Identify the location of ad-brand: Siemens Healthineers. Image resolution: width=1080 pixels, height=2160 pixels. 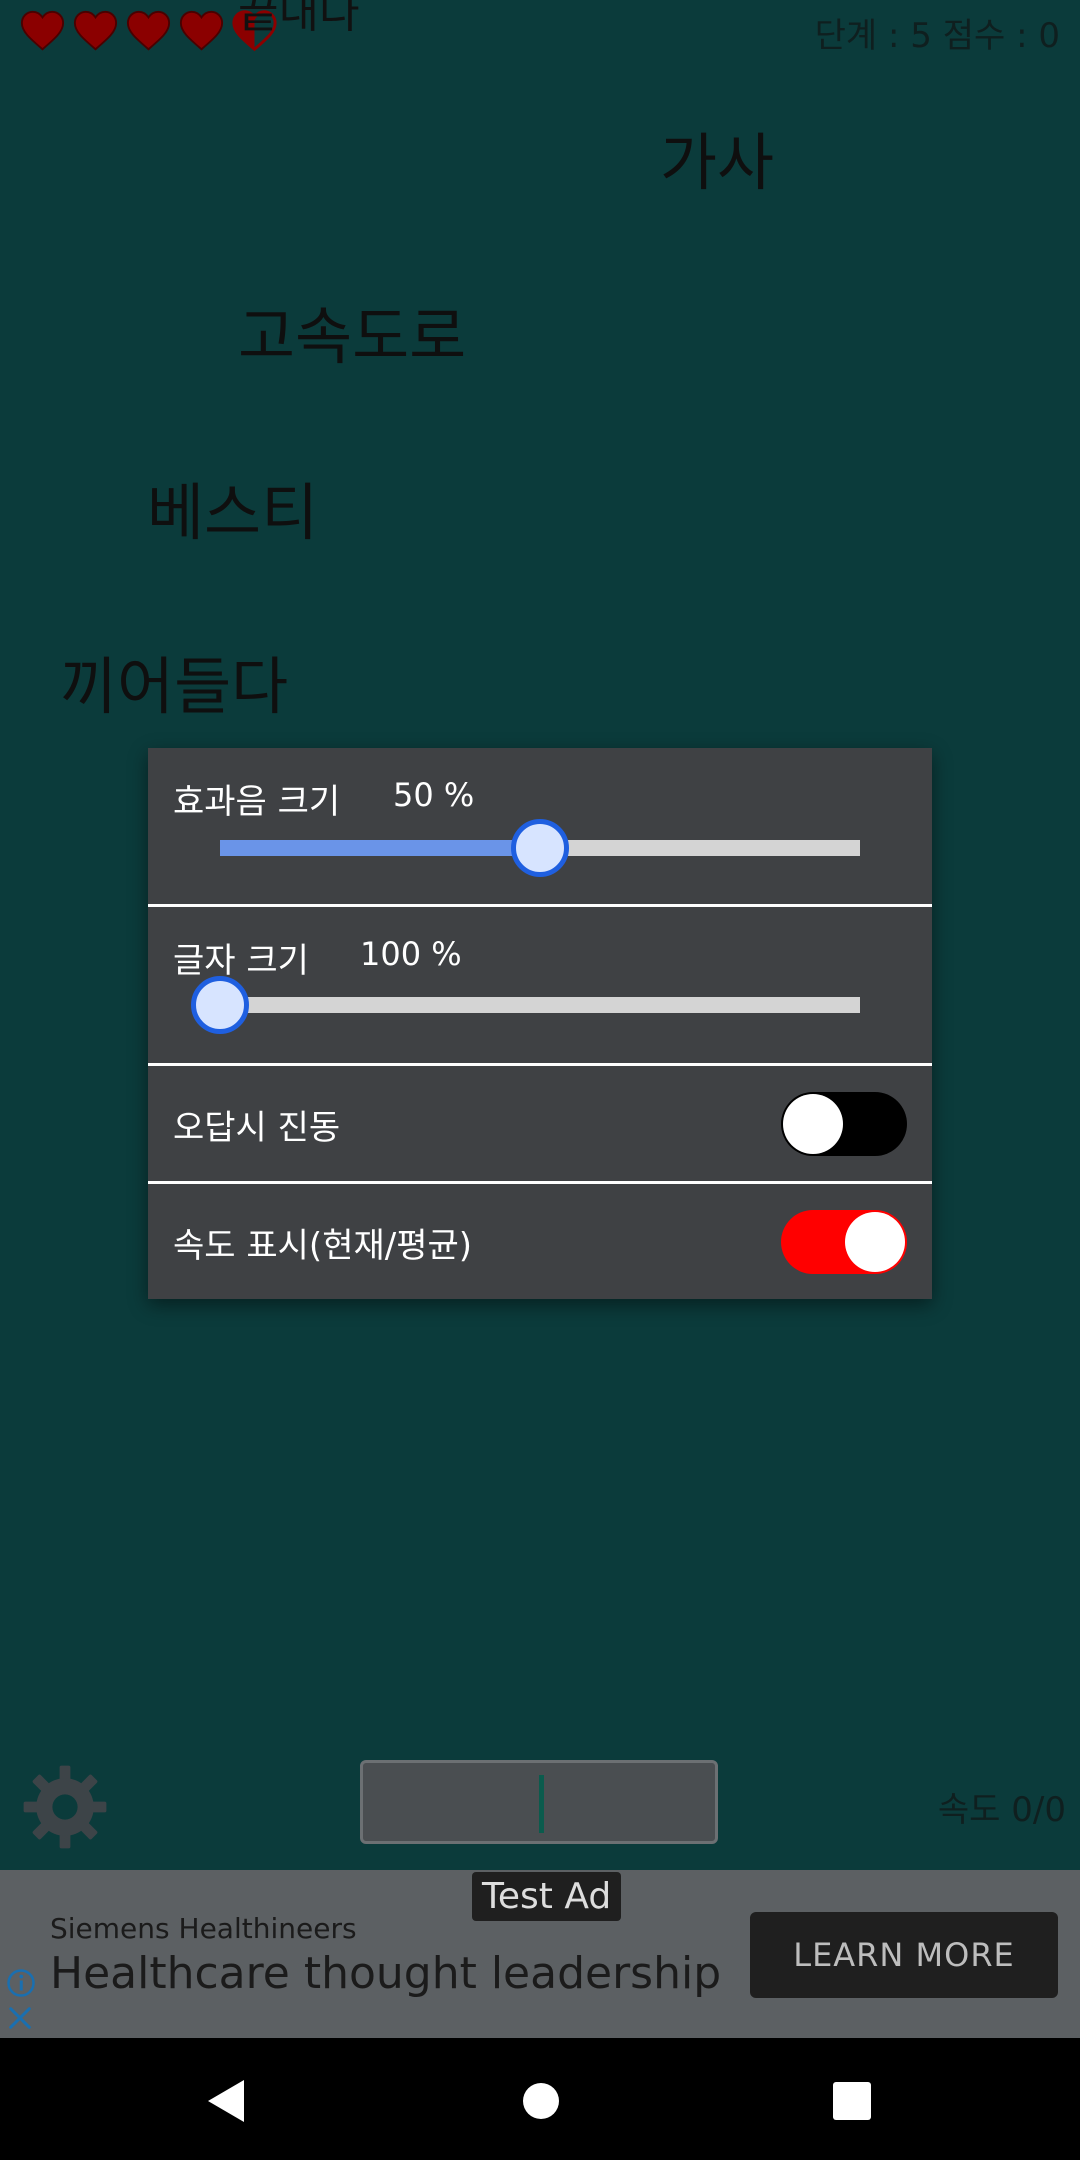
(203, 1928).